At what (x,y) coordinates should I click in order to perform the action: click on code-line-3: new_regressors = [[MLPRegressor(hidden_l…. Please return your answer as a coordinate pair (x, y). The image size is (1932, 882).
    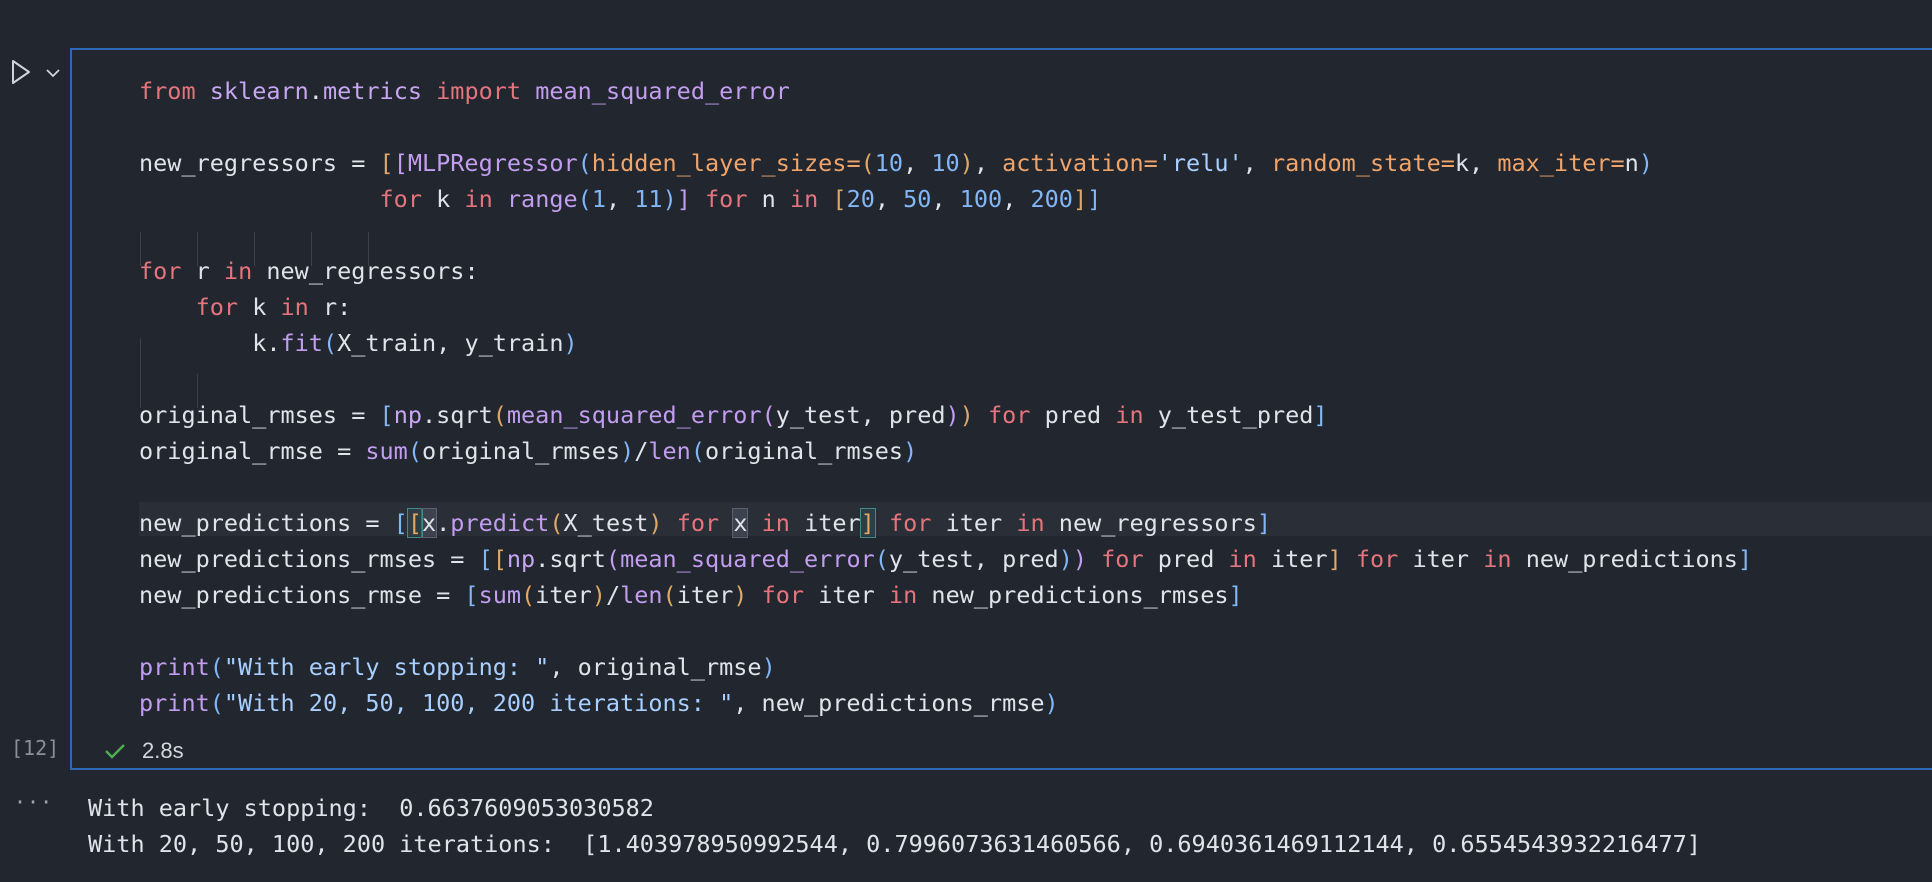
    Looking at the image, I should click on (896, 163).